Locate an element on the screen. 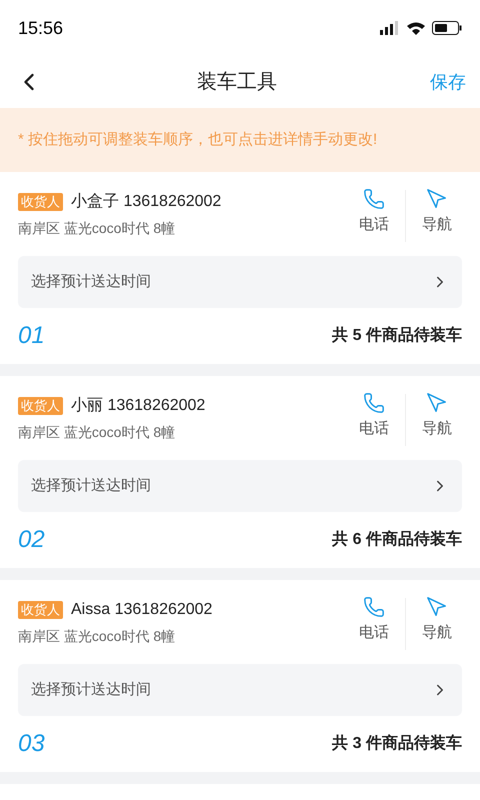  item-count: 共 5 件商品待装车 is located at coordinates (397, 335).